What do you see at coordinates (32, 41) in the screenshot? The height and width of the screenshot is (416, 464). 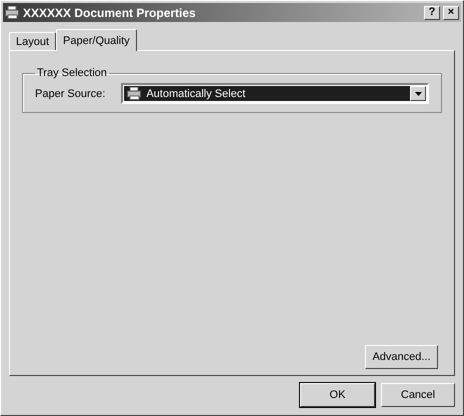 I see `tab: Layout` at bounding box center [32, 41].